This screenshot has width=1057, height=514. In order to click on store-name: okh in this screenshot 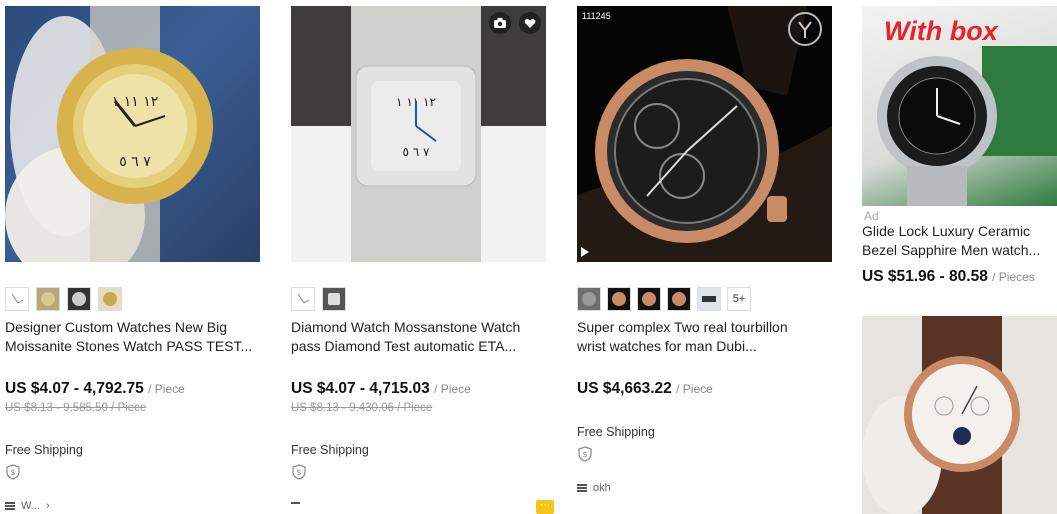, I will do `click(602, 488)`.